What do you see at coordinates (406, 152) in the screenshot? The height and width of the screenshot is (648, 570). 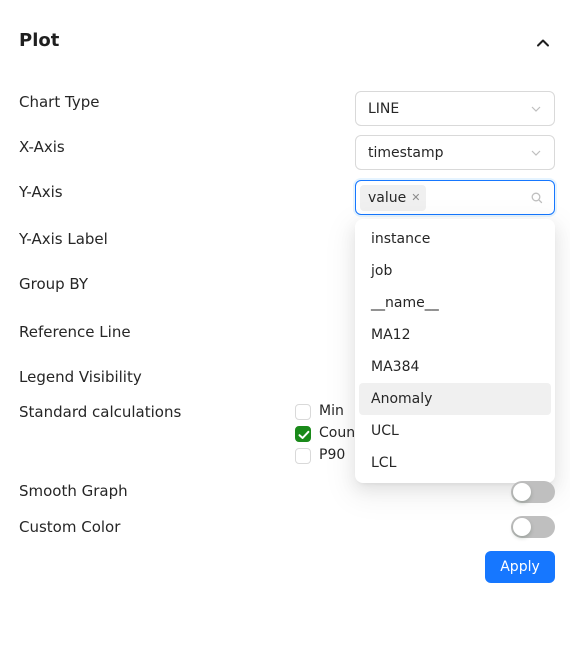 I see `x-axis-value: timestamp` at bounding box center [406, 152].